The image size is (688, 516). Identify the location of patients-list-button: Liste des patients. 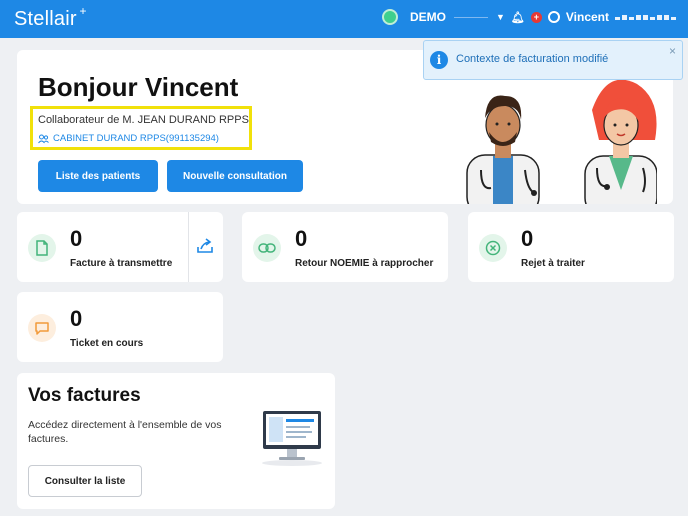
(98, 176).